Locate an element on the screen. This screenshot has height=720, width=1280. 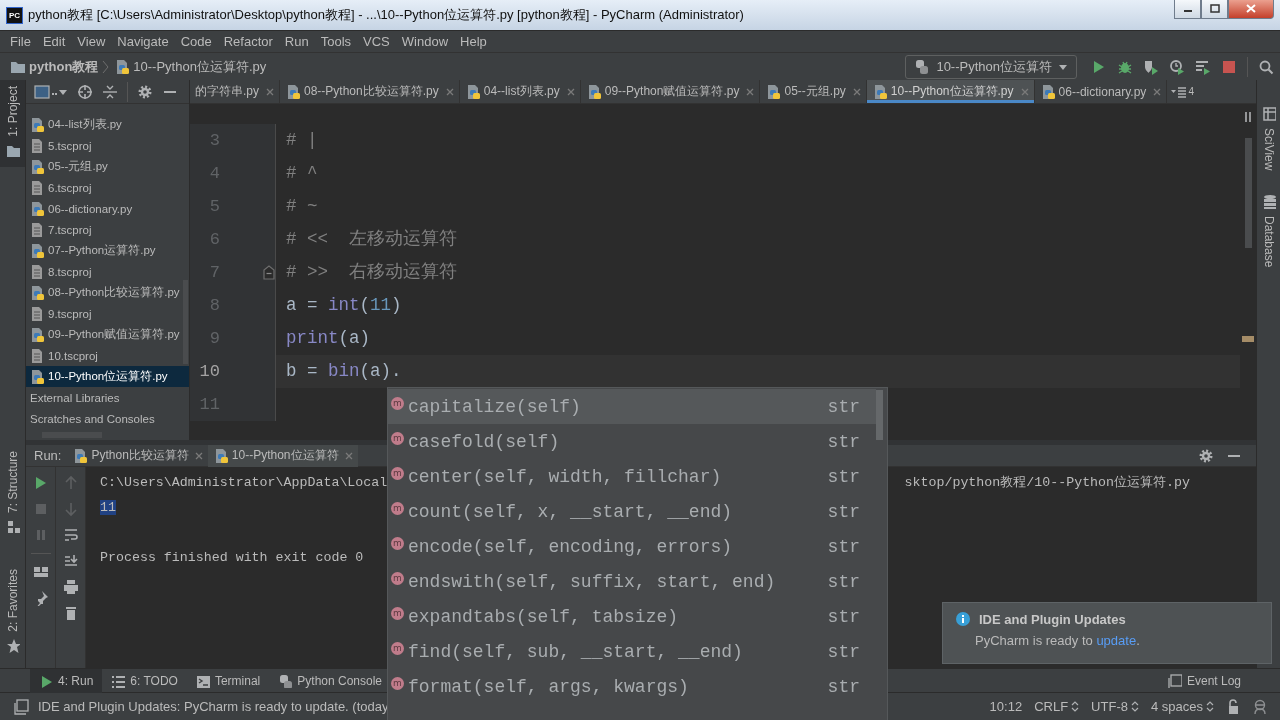
concurrency-icon is located at coordinates (1203, 66).